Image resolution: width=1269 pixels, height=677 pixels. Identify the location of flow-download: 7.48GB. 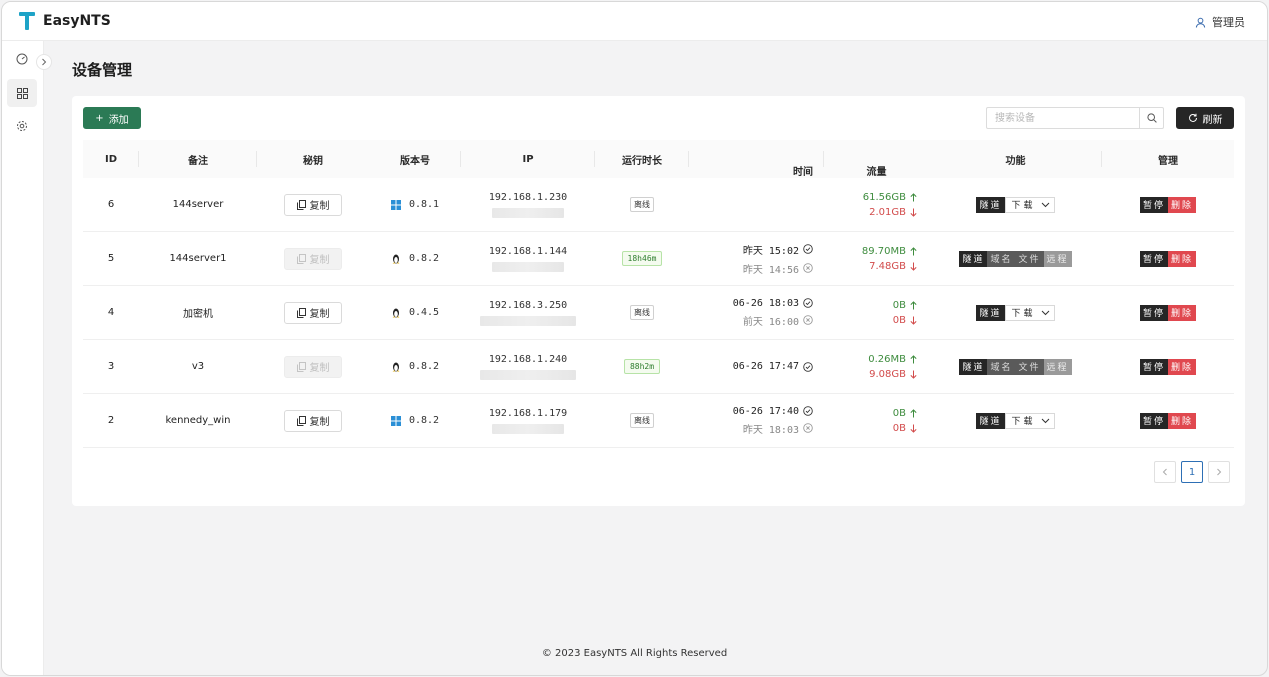
(893, 266).